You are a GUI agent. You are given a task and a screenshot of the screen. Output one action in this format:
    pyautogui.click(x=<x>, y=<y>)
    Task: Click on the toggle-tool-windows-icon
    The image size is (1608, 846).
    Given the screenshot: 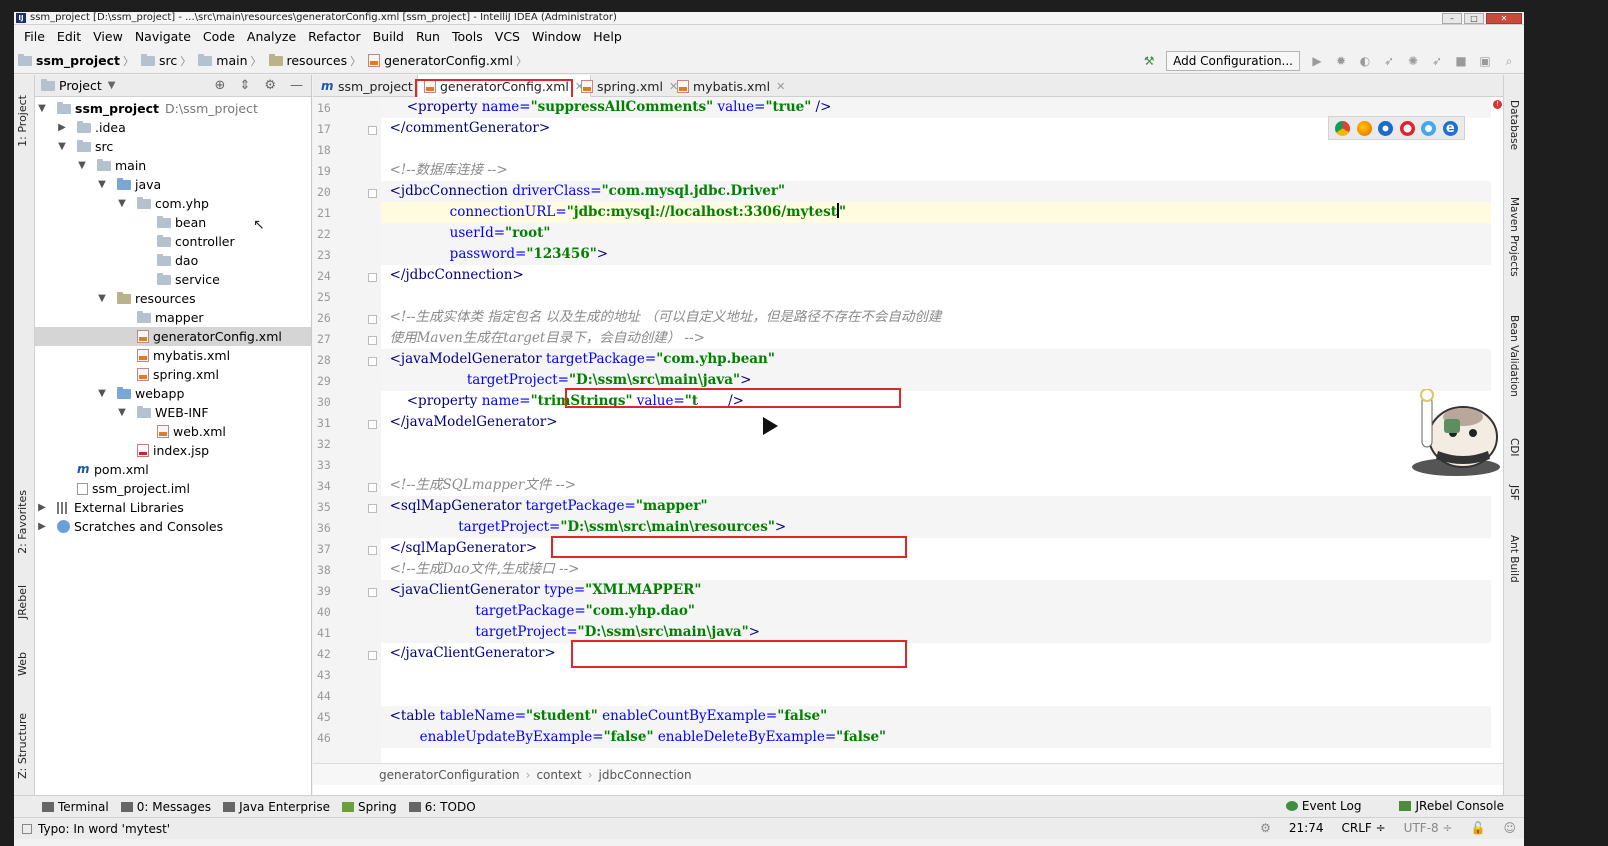 What is the action you would take?
    pyautogui.click(x=27, y=828)
    